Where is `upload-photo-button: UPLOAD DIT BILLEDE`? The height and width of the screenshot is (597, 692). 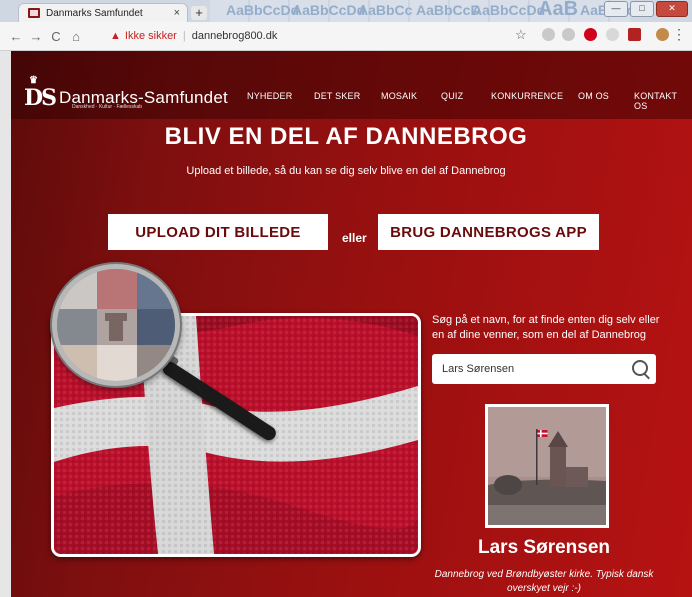
upload-photo-button: UPLOAD DIT BILLEDE is located at coordinates (218, 232).